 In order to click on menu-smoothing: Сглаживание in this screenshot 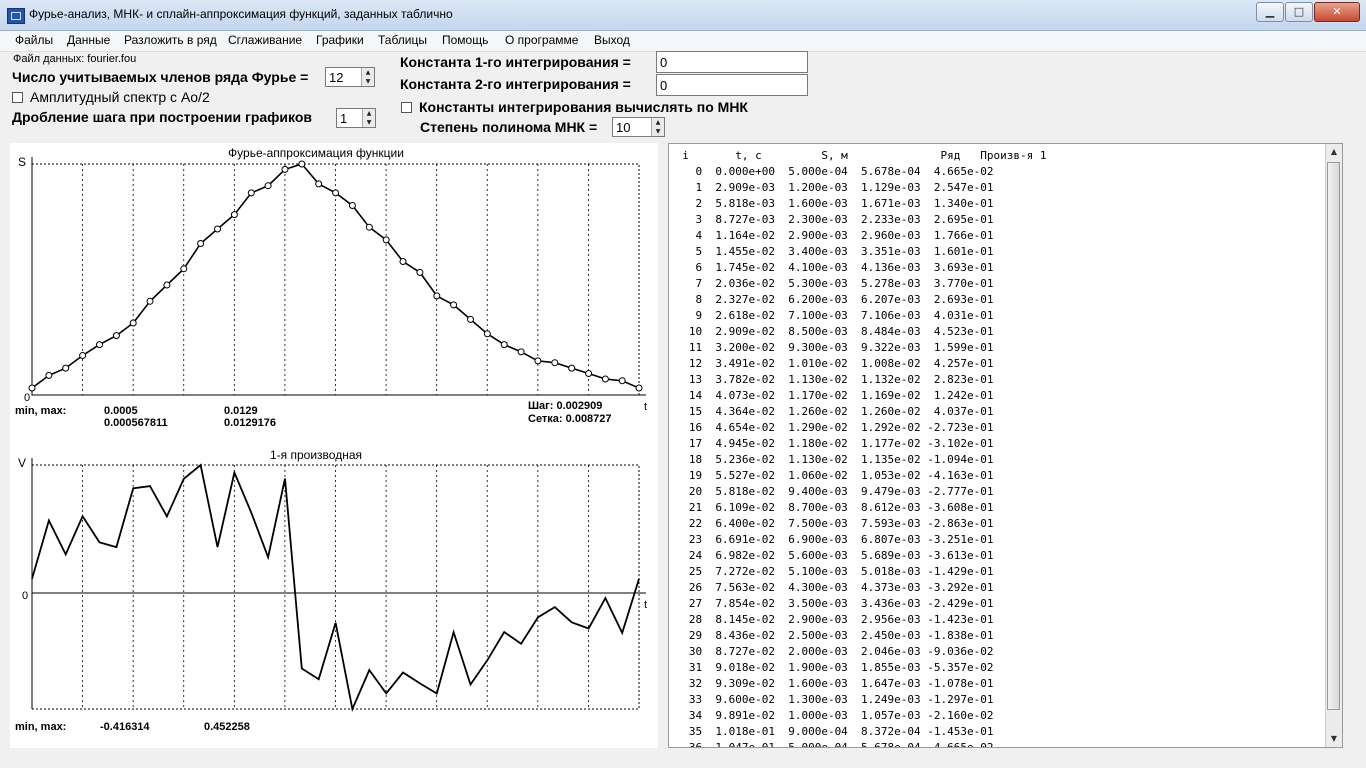, I will do `click(265, 40)`.